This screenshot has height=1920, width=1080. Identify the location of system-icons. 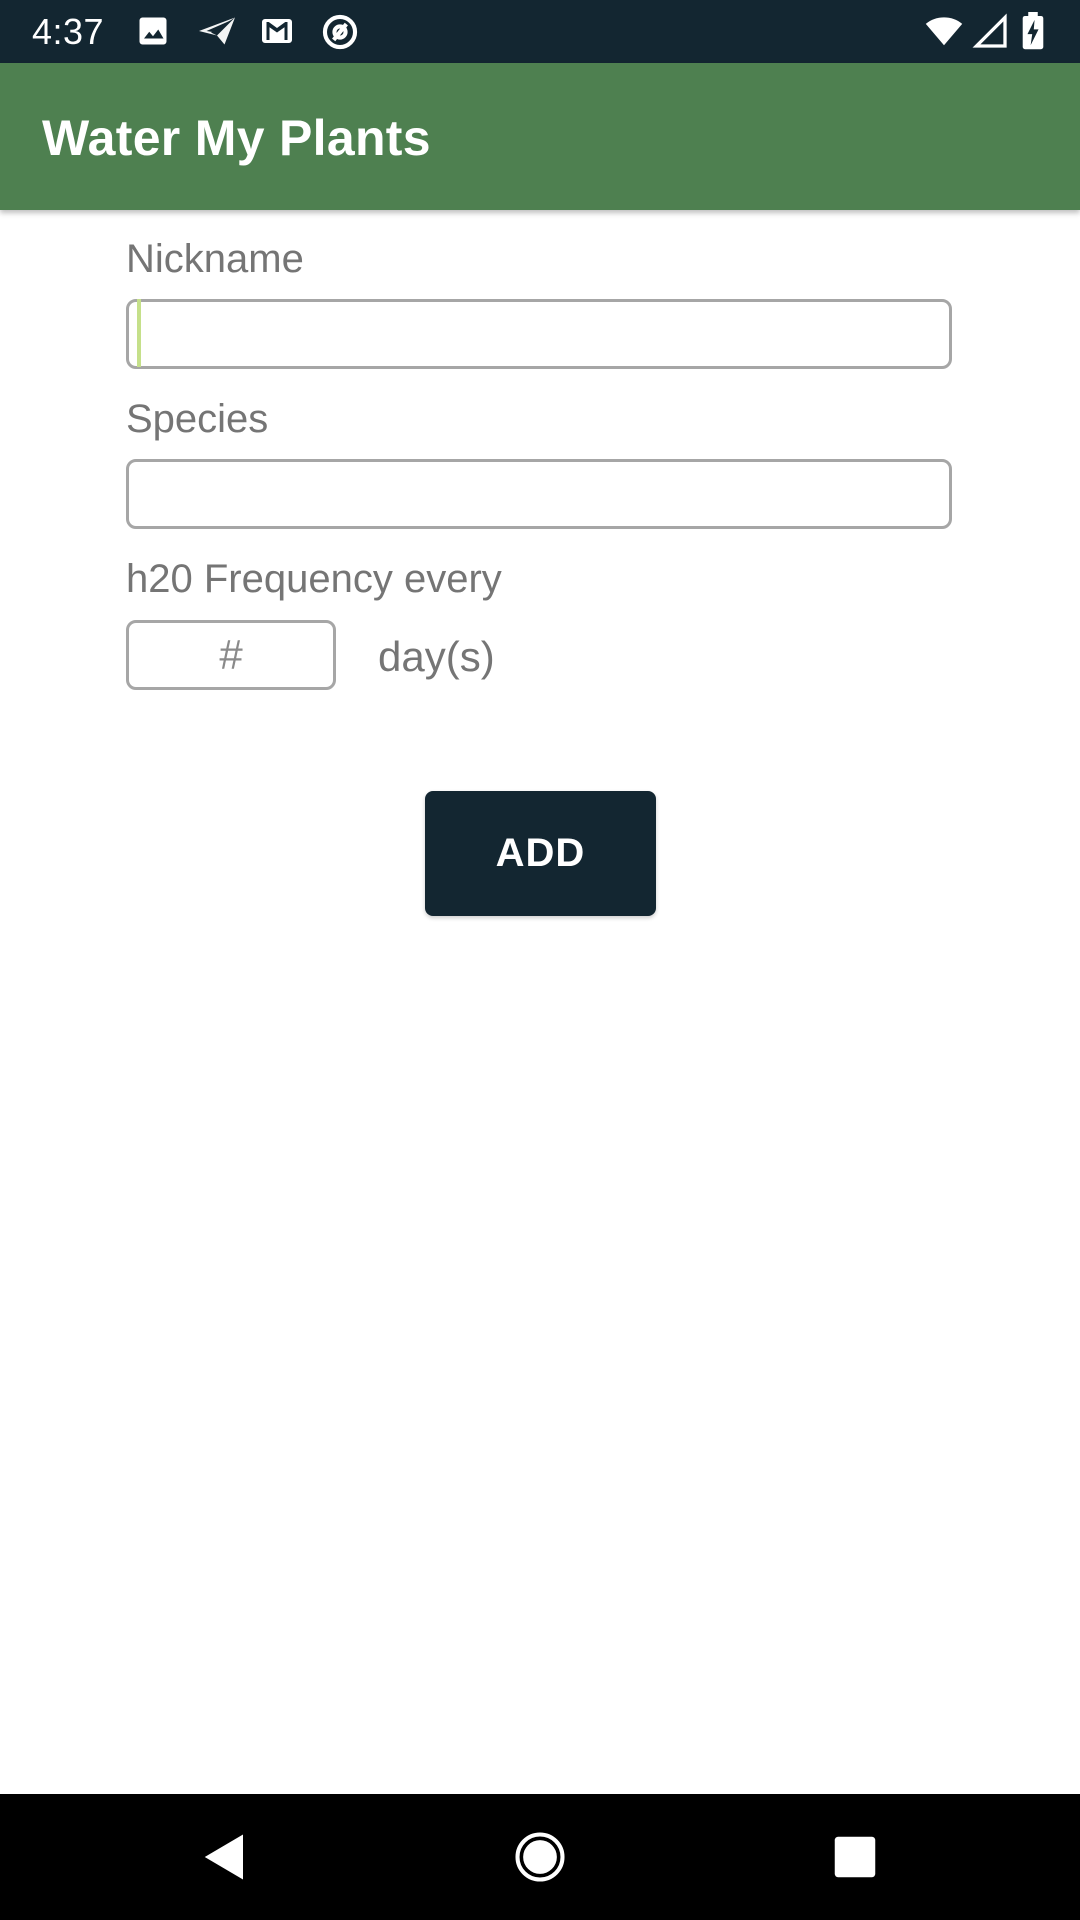
(990, 31).